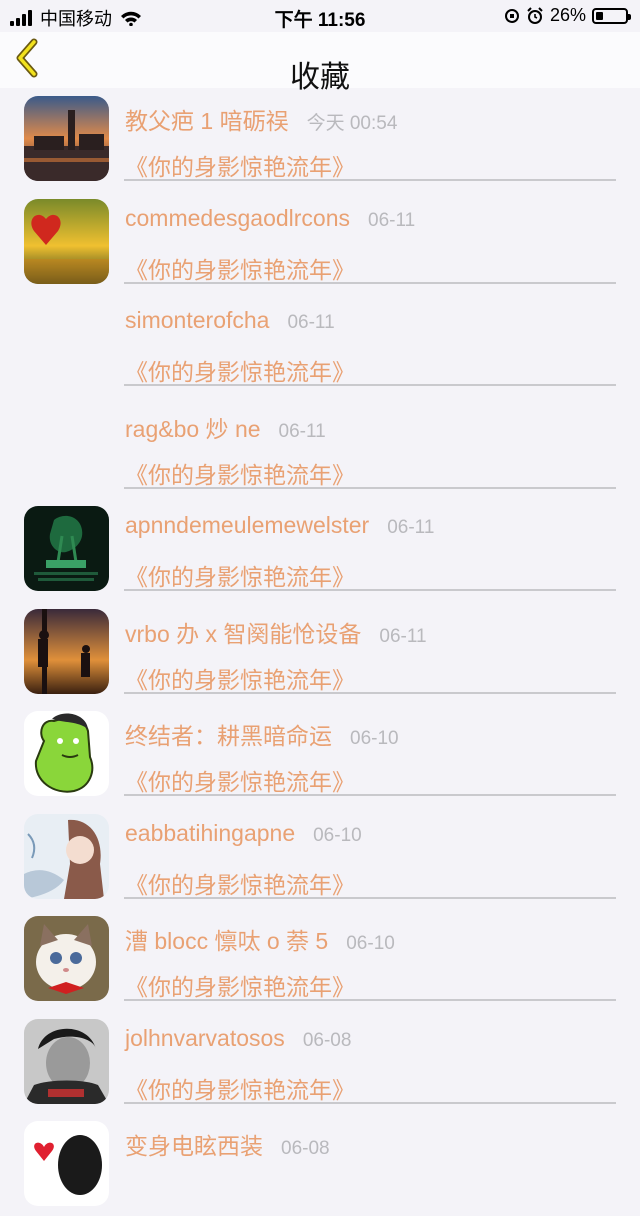  I want to click on orientation-lock-icon, so click(511, 15).